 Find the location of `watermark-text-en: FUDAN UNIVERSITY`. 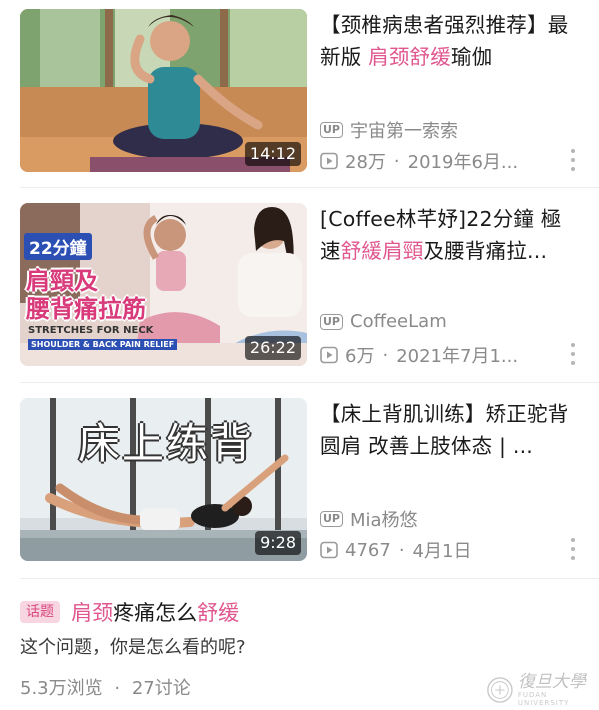

watermark-text-en: FUDAN UNIVERSITY is located at coordinates (543, 699).